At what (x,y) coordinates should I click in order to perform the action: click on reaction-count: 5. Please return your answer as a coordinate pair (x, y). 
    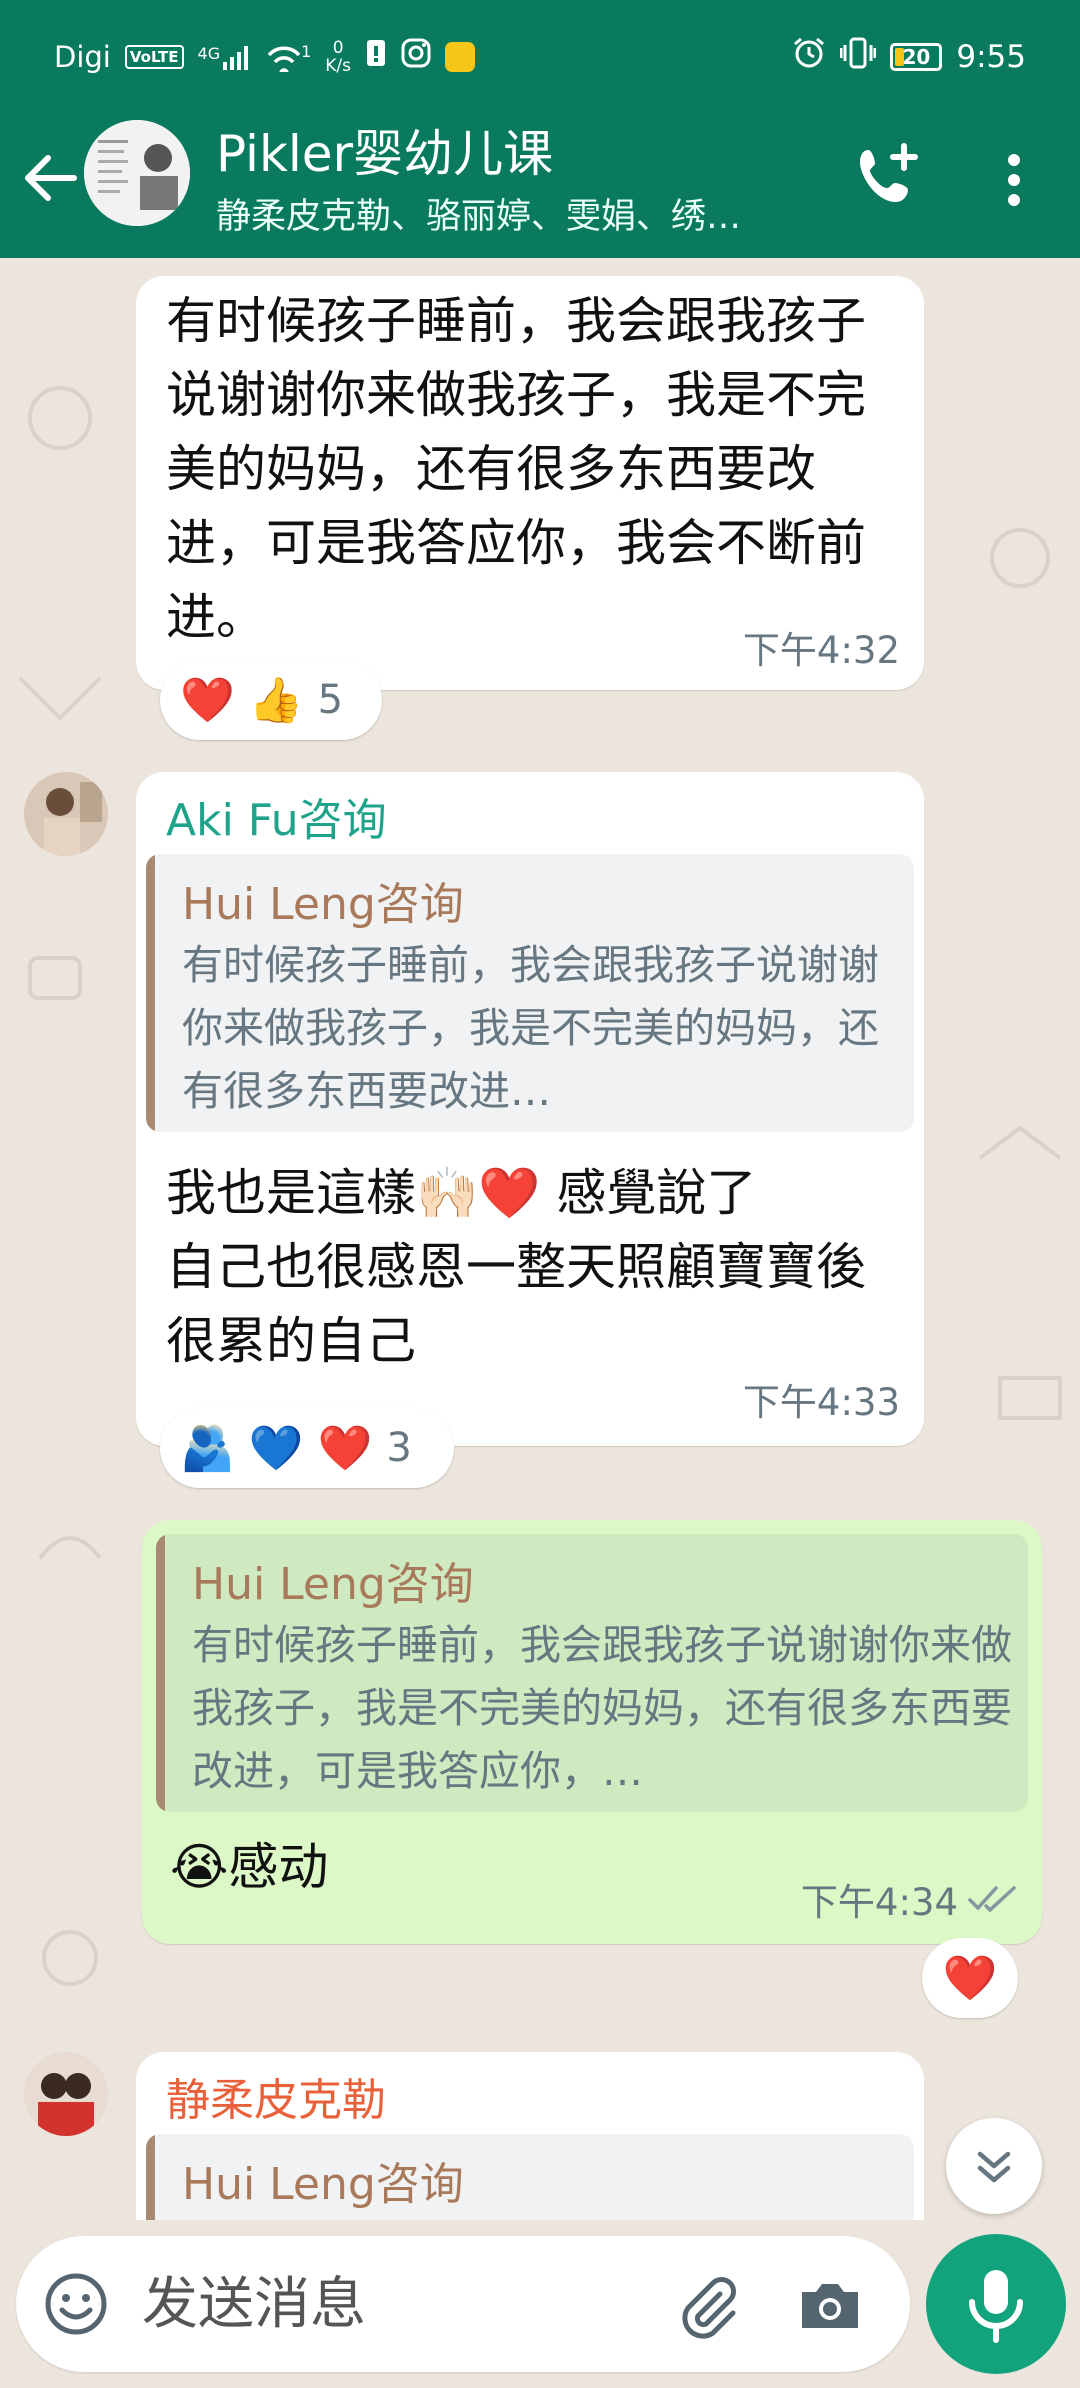
    Looking at the image, I should click on (330, 700).